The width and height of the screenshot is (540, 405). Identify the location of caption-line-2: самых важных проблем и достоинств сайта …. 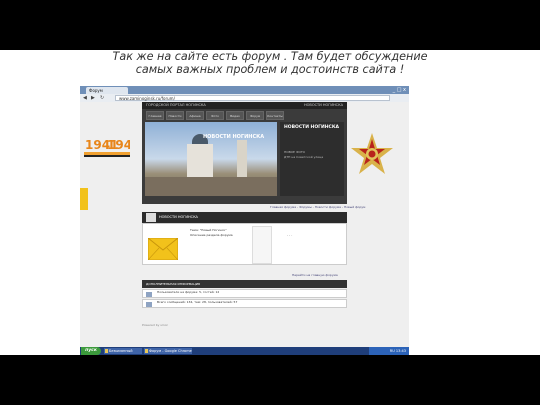
(270, 69).